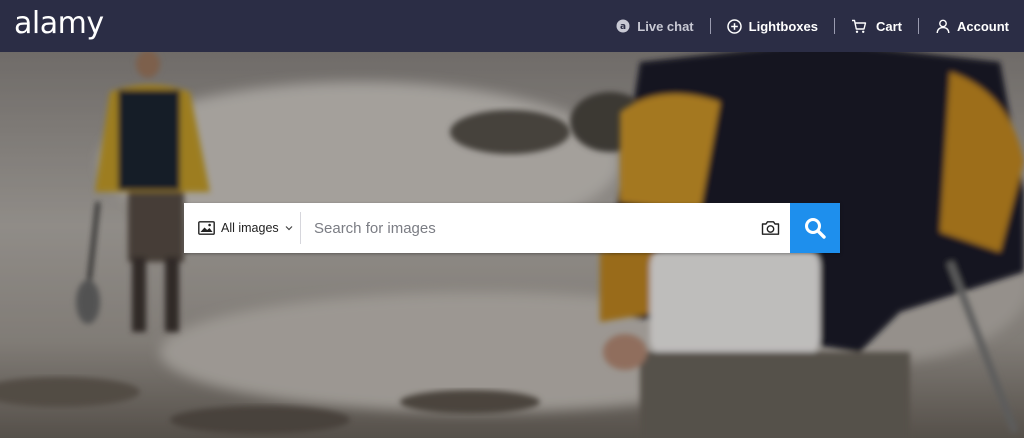 The width and height of the screenshot is (1024, 438). I want to click on account-link: Account, so click(972, 26).